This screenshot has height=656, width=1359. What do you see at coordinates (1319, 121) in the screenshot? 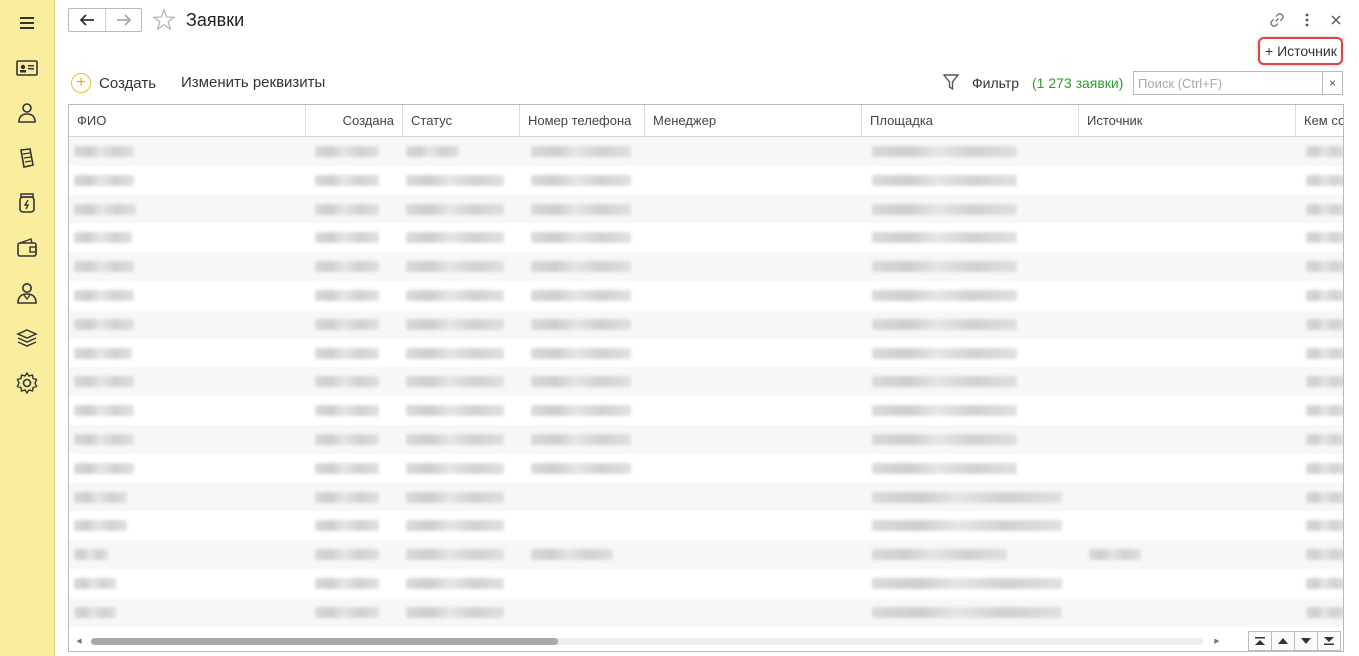
I see `column-header-created-by: Кем со` at bounding box center [1319, 121].